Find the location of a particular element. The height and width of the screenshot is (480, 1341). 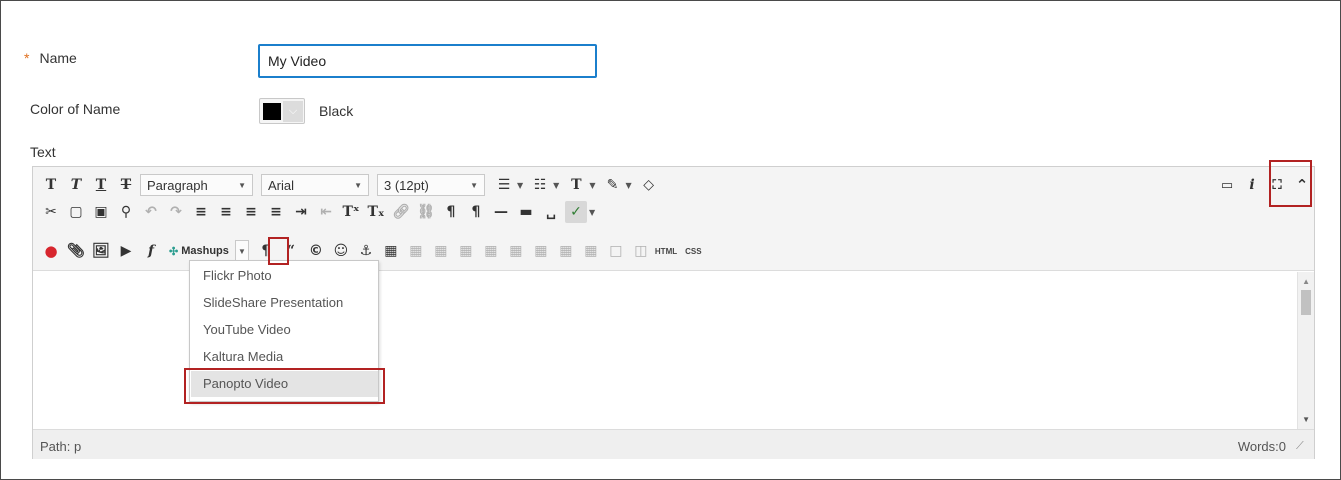

spellcheck-icon: ✓ is located at coordinates (576, 212).